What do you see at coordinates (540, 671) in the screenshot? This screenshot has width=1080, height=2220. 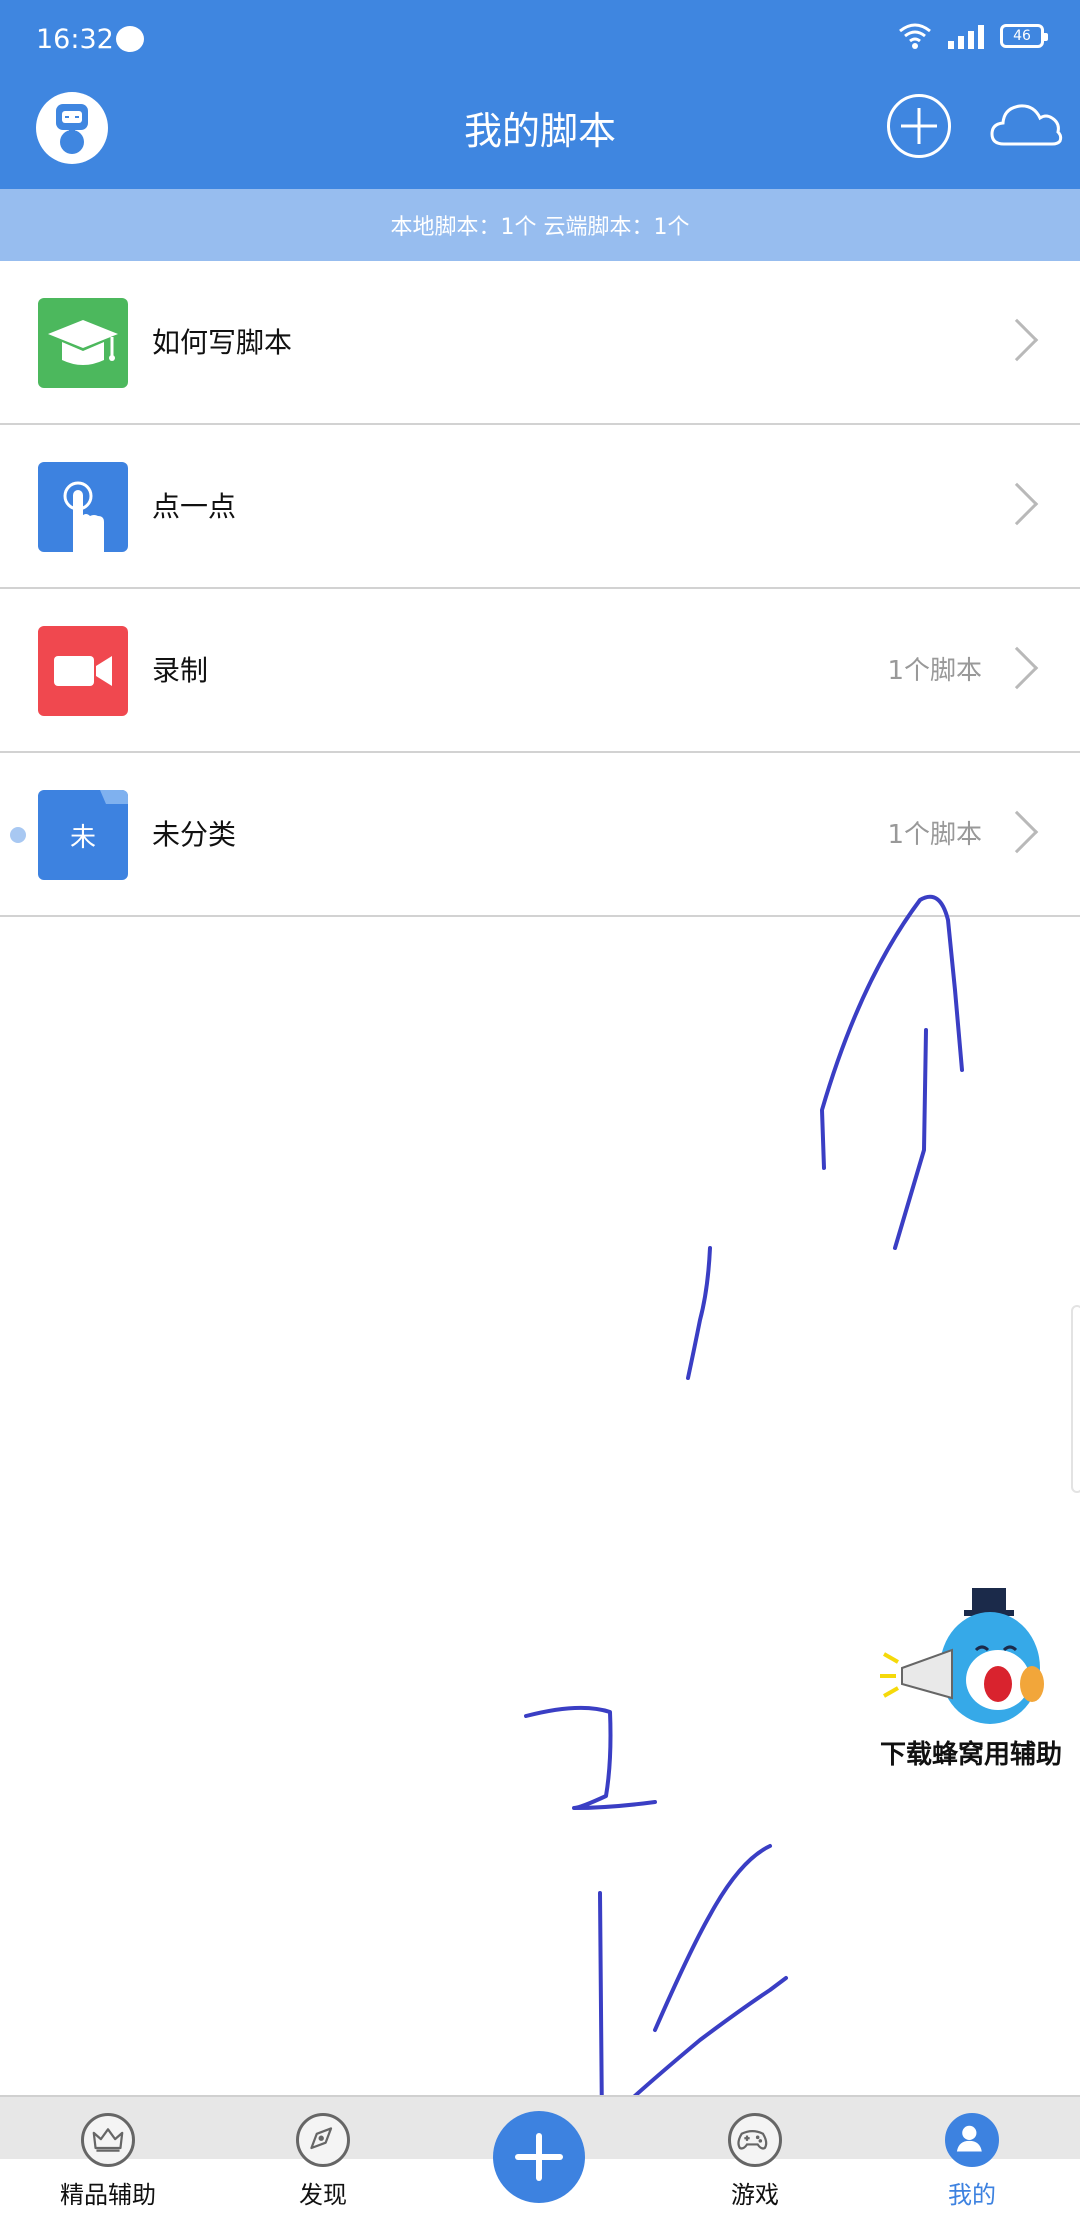 I see `list-item-record: 录制 1个脚本` at bounding box center [540, 671].